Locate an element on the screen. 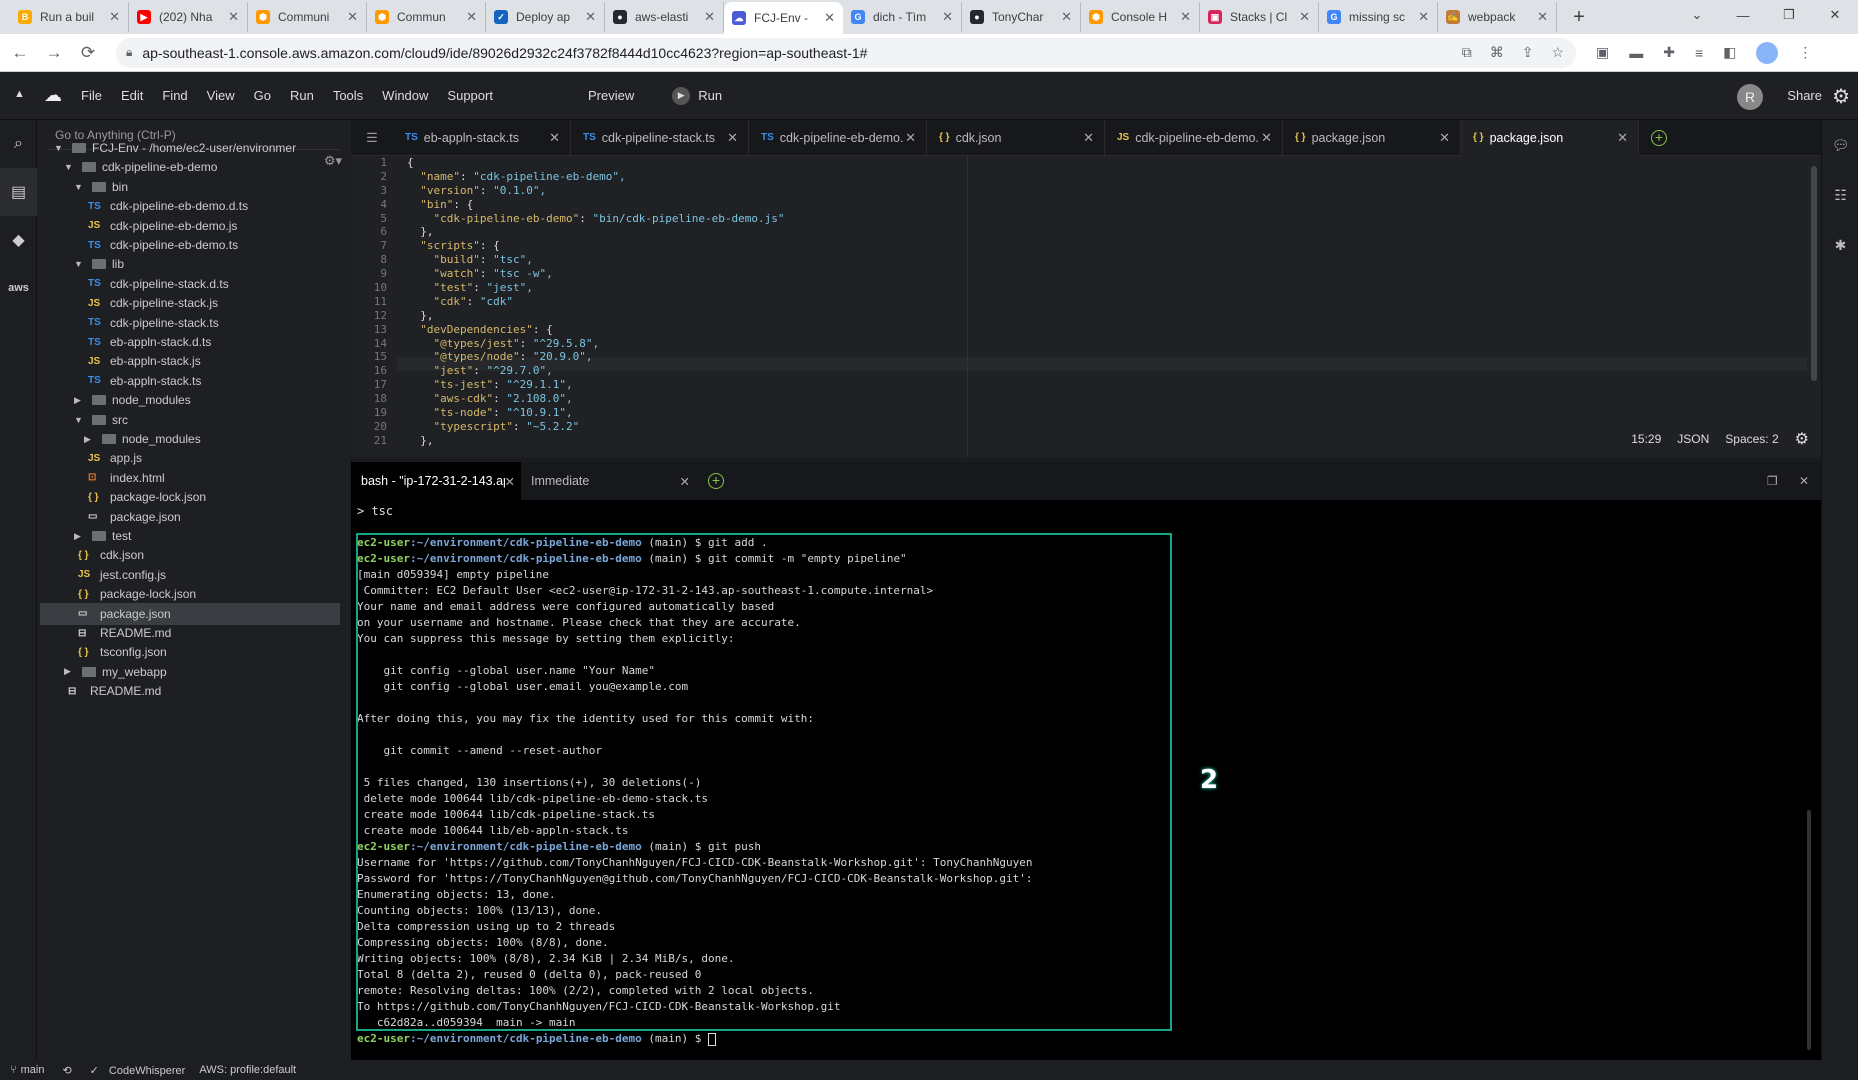 The width and height of the screenshot is (1858, 1080). run-button: ▶ Run is located at coordinates (697, 95).